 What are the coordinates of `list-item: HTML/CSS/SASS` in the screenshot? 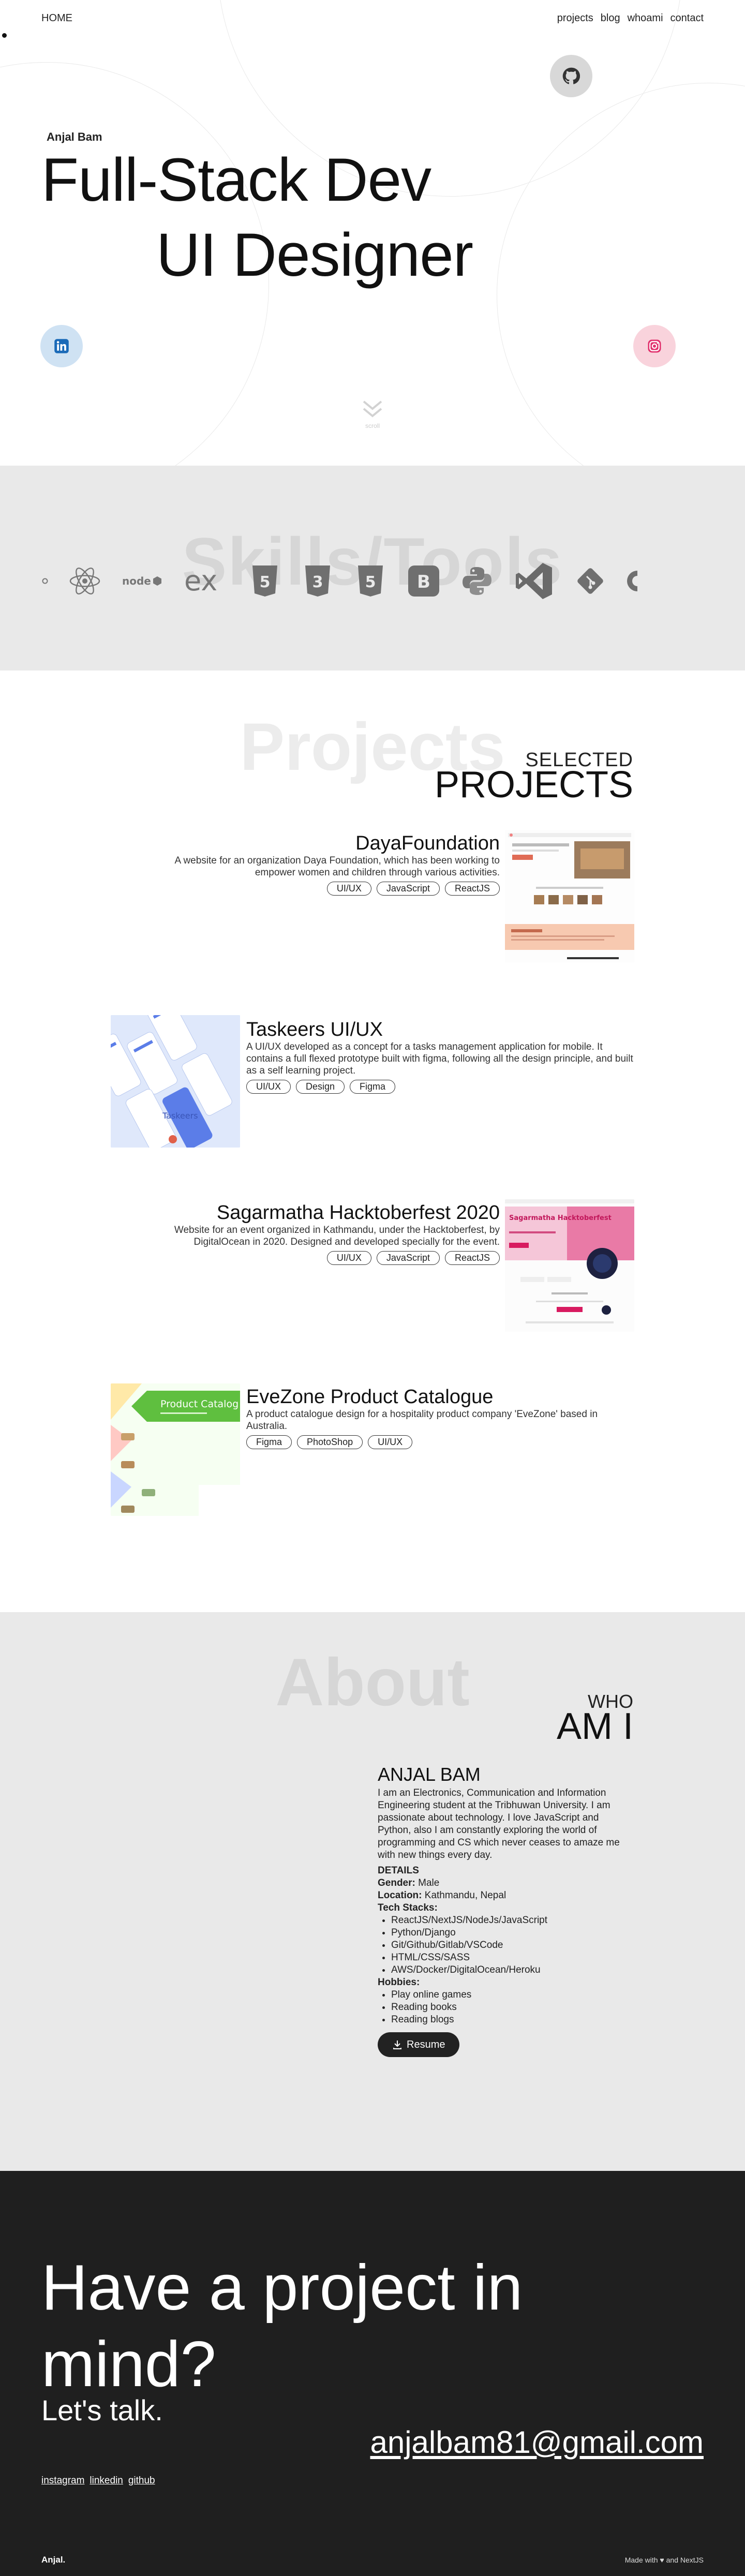 It's located at (512, 1958).